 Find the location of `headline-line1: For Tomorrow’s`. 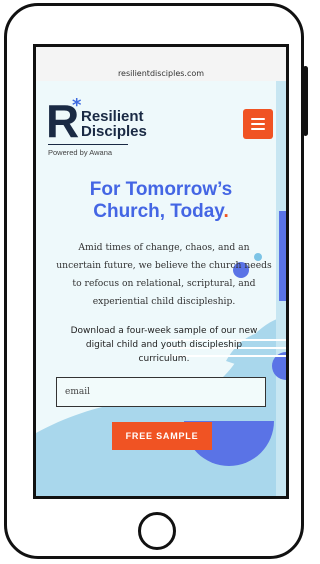

headline-line1: For Tomorrow’s is located at coordinates (161, 189).